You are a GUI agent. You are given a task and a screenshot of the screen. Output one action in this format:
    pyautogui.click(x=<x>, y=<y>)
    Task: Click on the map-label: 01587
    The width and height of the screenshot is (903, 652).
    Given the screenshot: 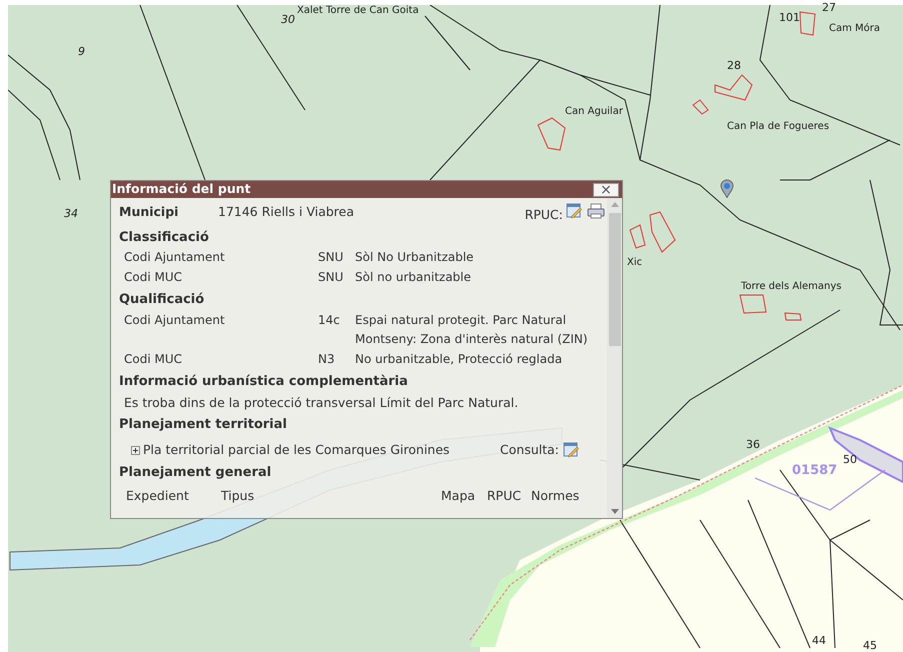 What is the action you would take?
    pyautogui.click(x=815, y=471)
    